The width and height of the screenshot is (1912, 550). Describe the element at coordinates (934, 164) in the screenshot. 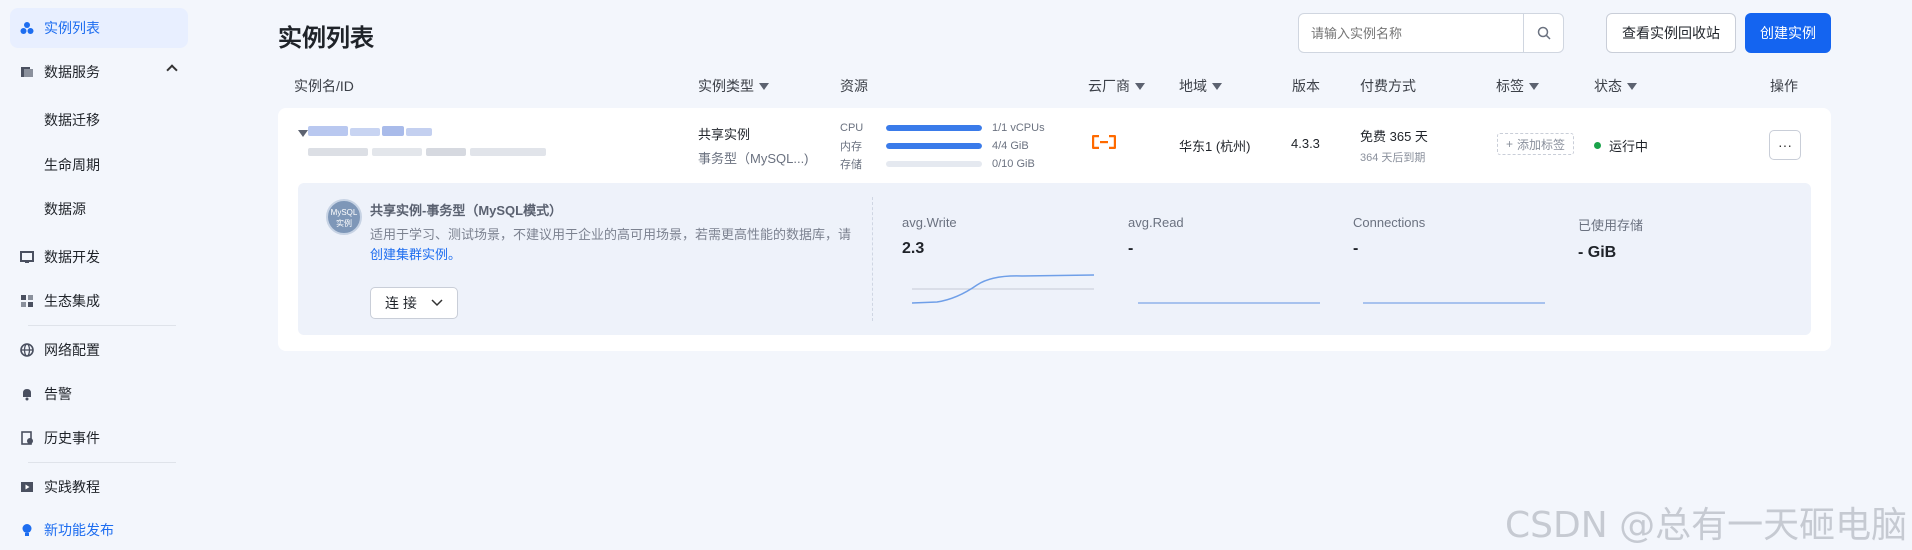

I see `storage-bar` at that location.